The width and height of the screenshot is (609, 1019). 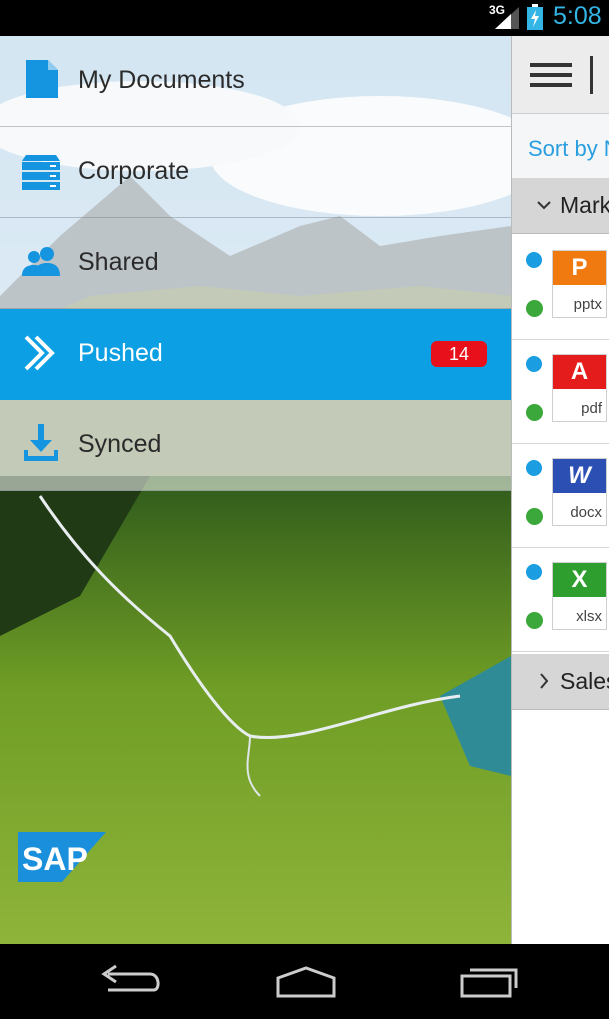 What do you see at coordinates (55, 859) in the screenshot?
I see `svg-text: SAP` at bounding box center [55, 859].